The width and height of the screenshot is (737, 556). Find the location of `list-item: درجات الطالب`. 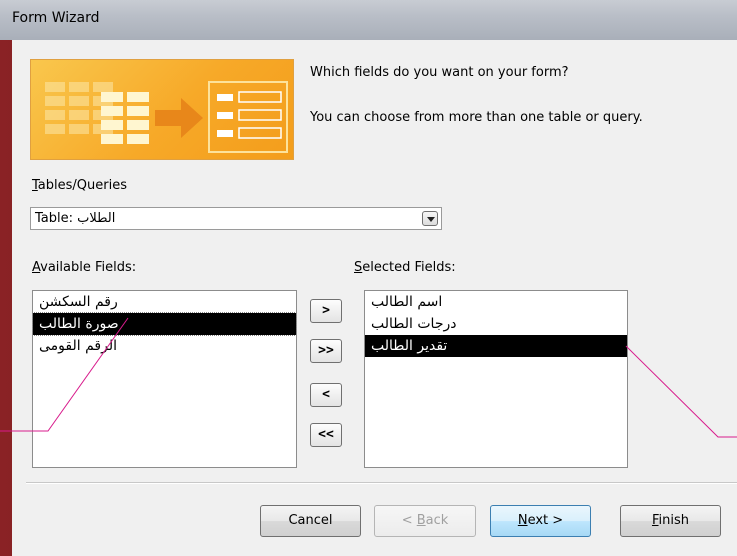

list-item: درجات الطالب is located at coordinates (496, 324).